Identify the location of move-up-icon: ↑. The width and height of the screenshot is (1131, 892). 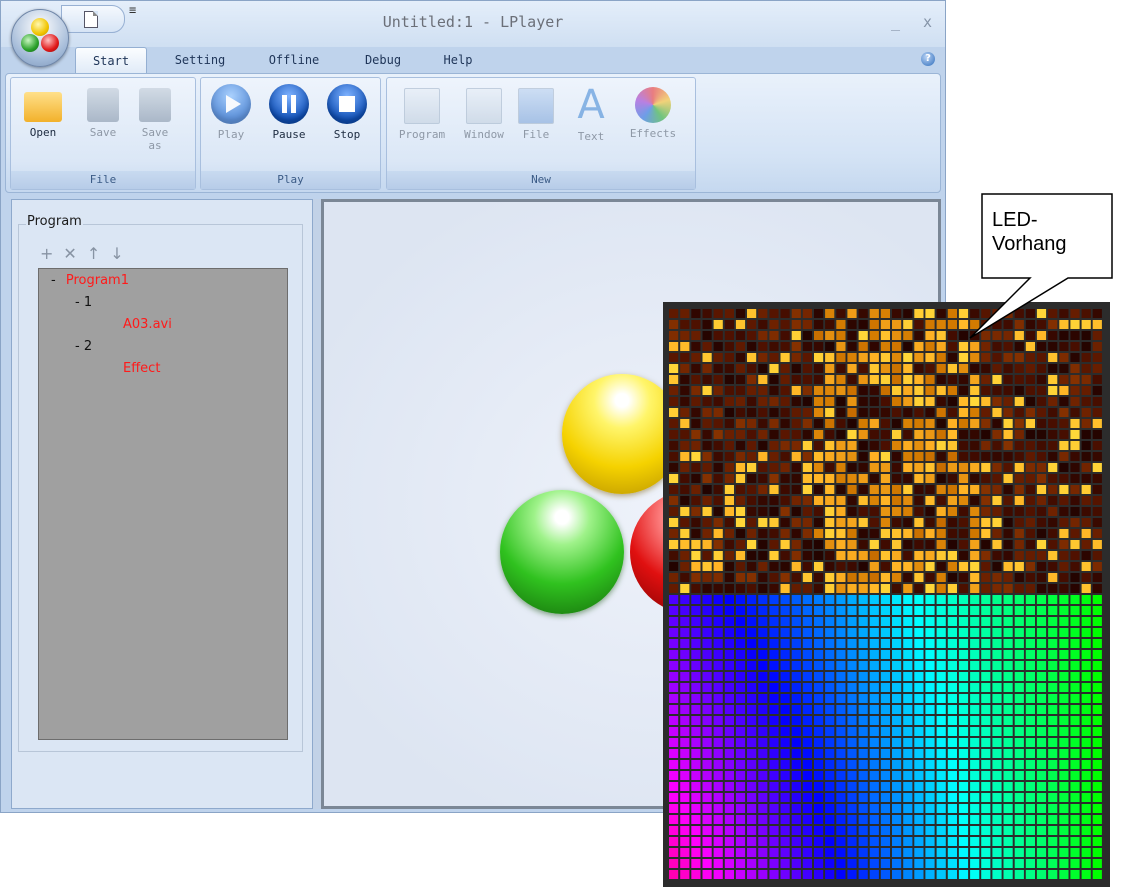
(93, 253).